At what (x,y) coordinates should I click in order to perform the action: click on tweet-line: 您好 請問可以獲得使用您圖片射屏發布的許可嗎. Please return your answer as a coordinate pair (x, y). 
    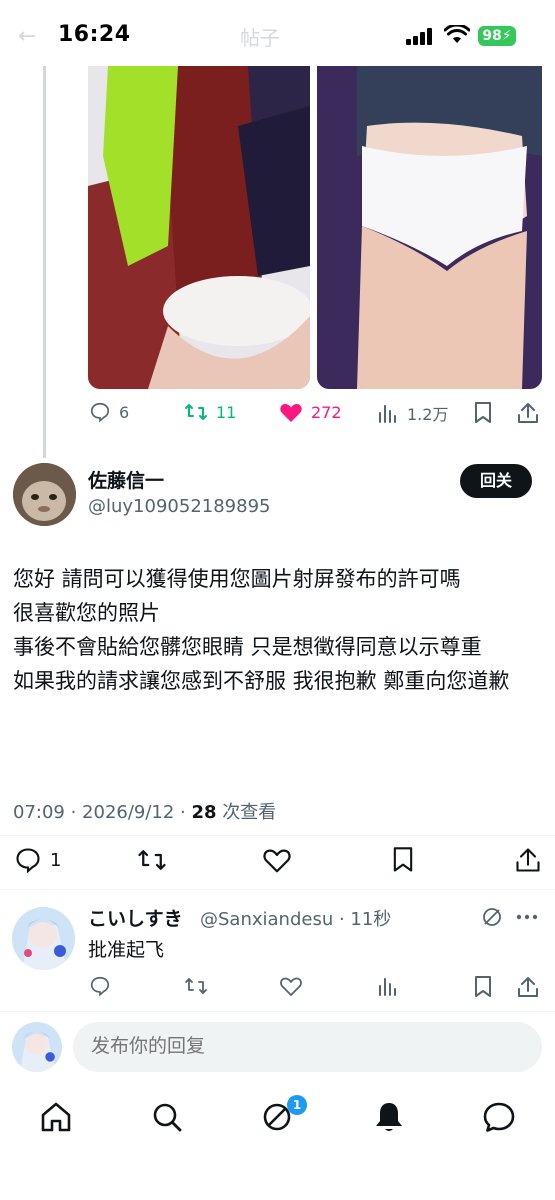
    Looking at the image, I should click on (237, 579).